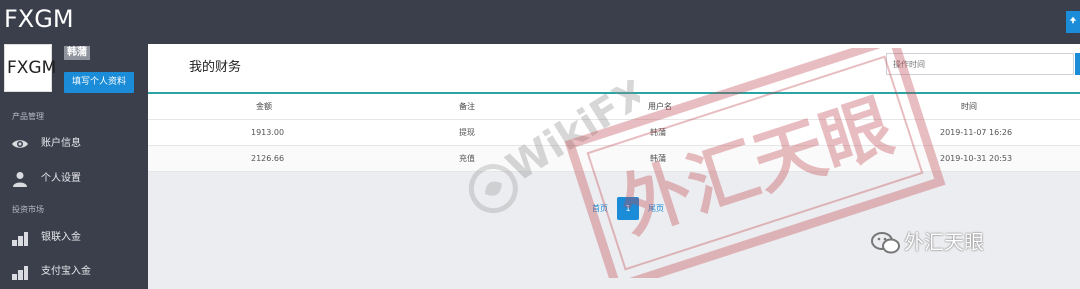  I want to click on eye-icon, so click(20, 144).